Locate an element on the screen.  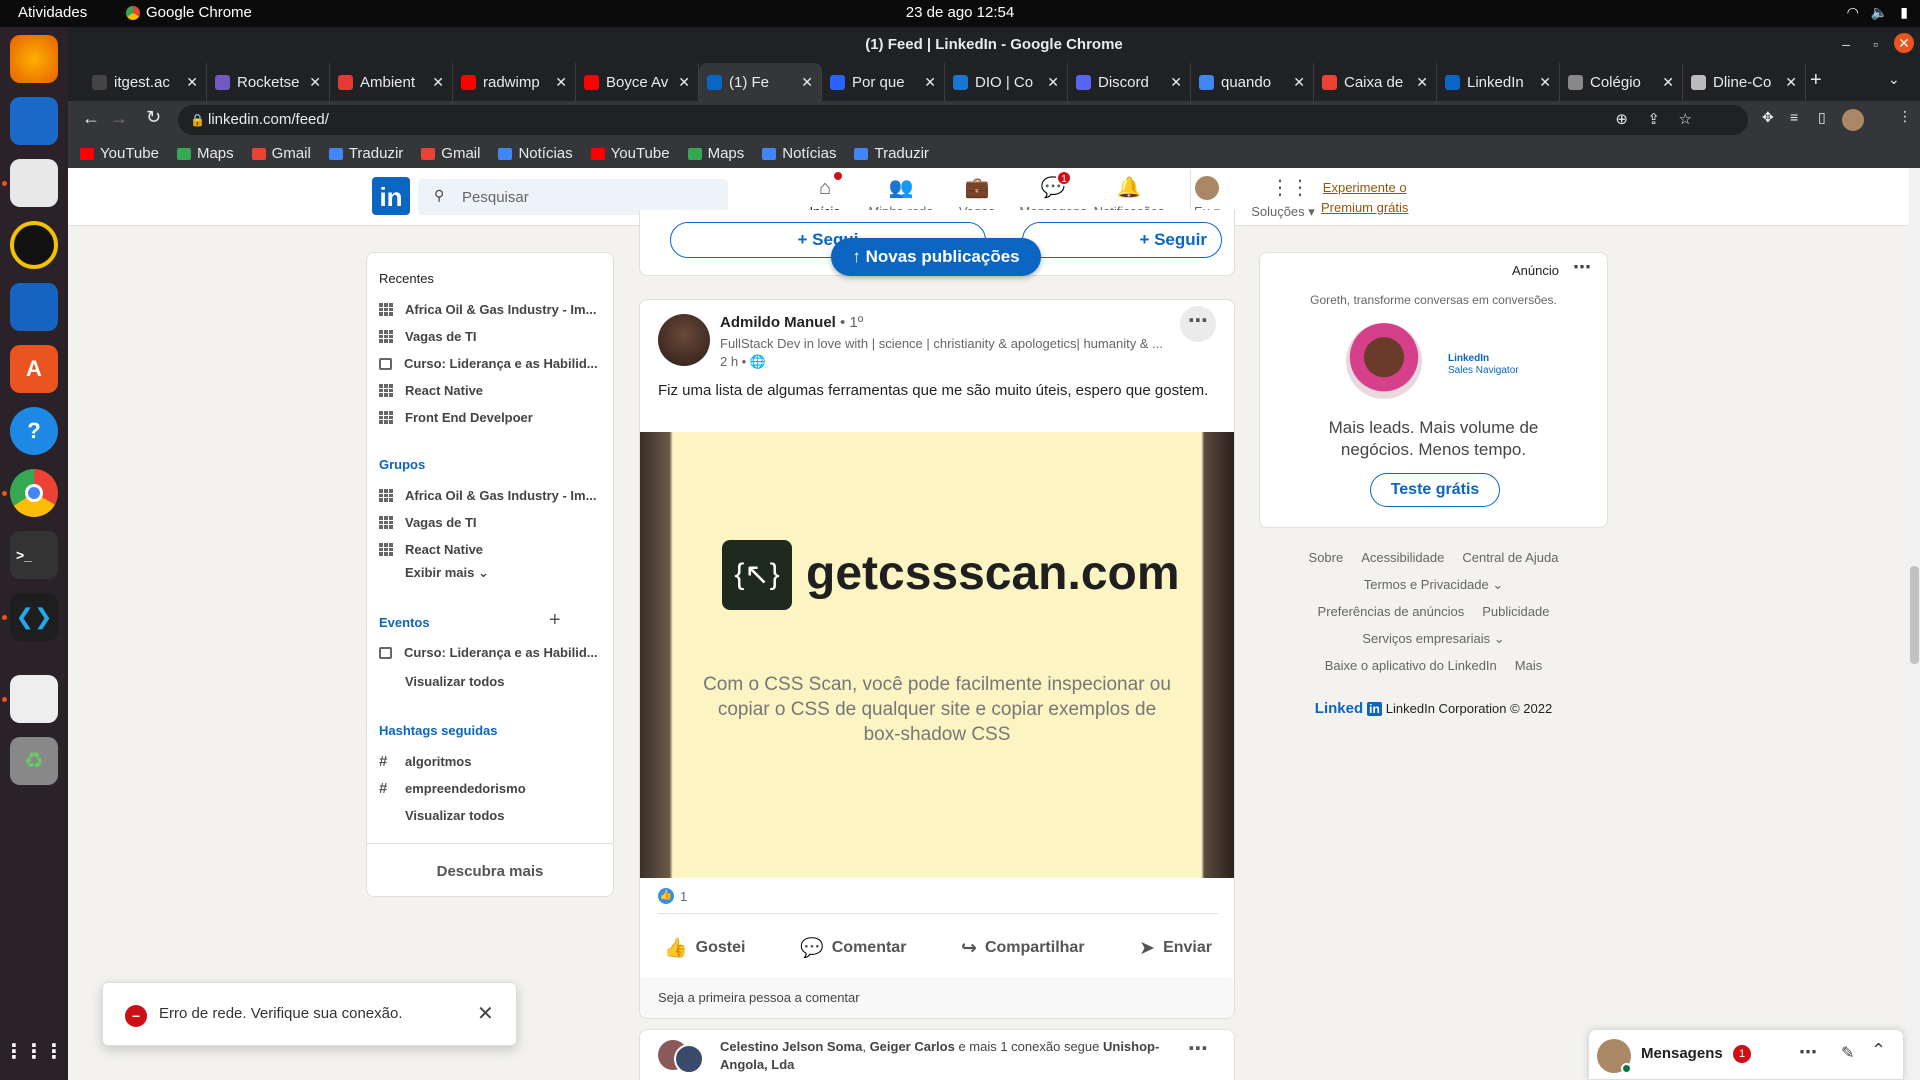
tab-9: quando ✕ is located at coordinates (1252, 82).